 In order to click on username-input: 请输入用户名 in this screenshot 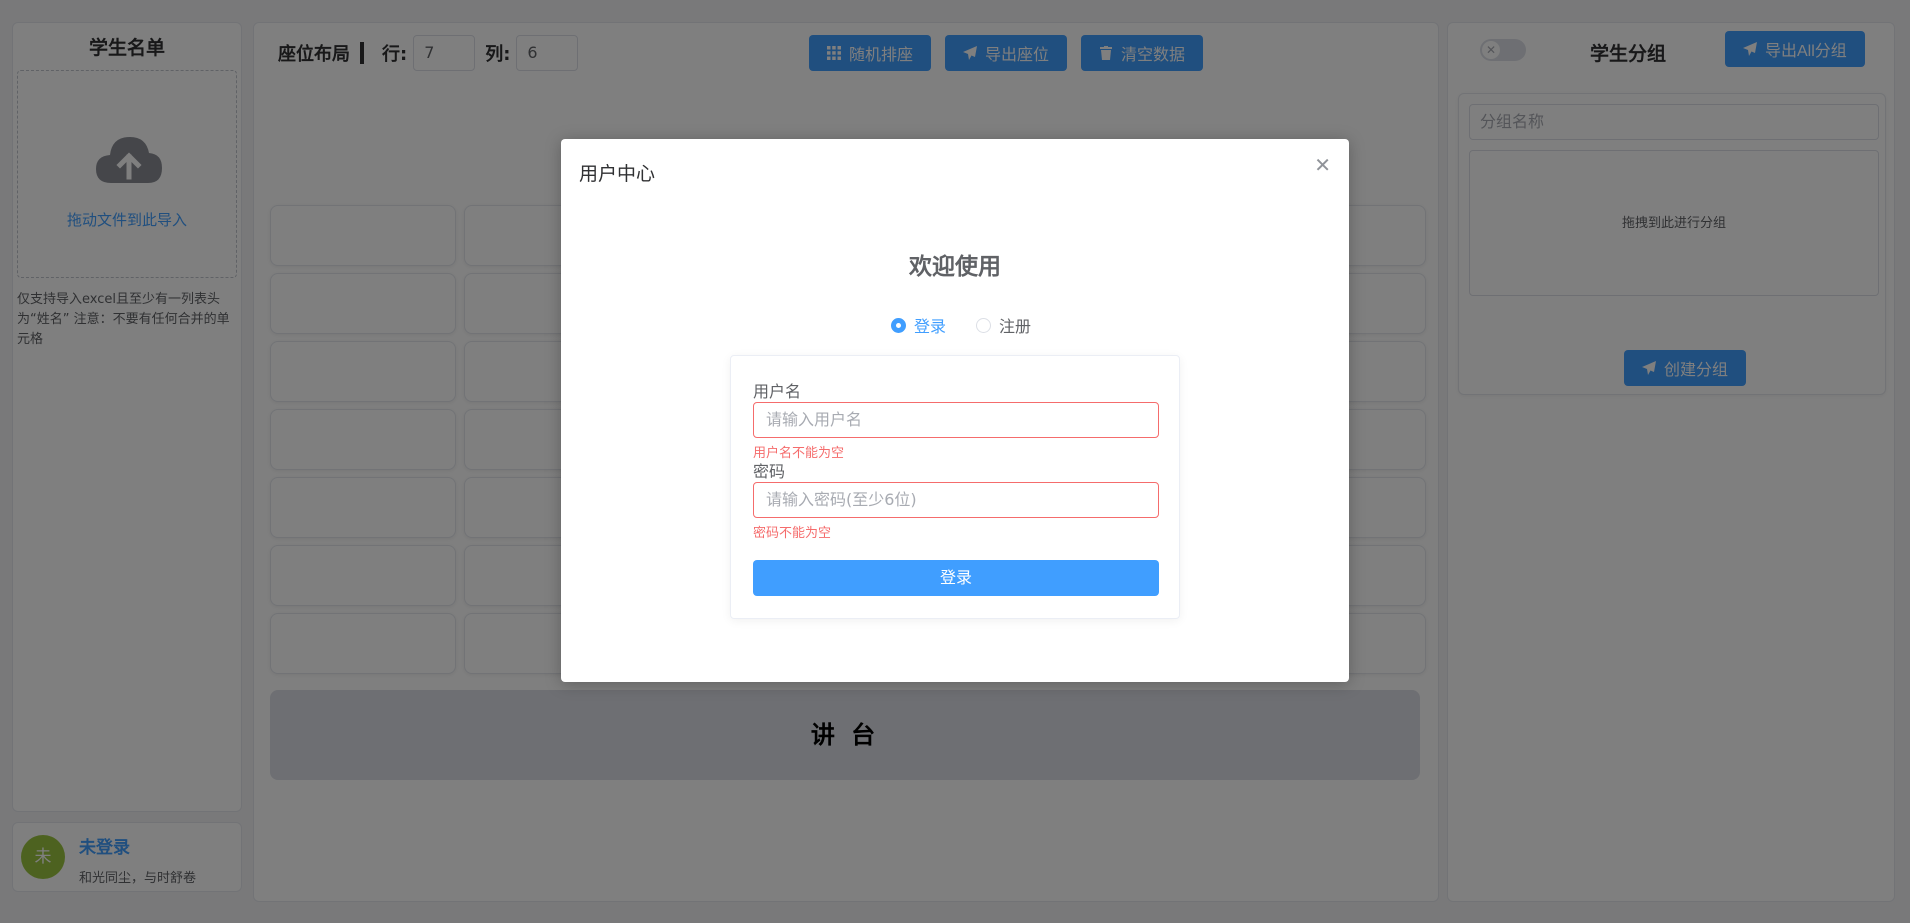, I will do `click(956, 420)`.